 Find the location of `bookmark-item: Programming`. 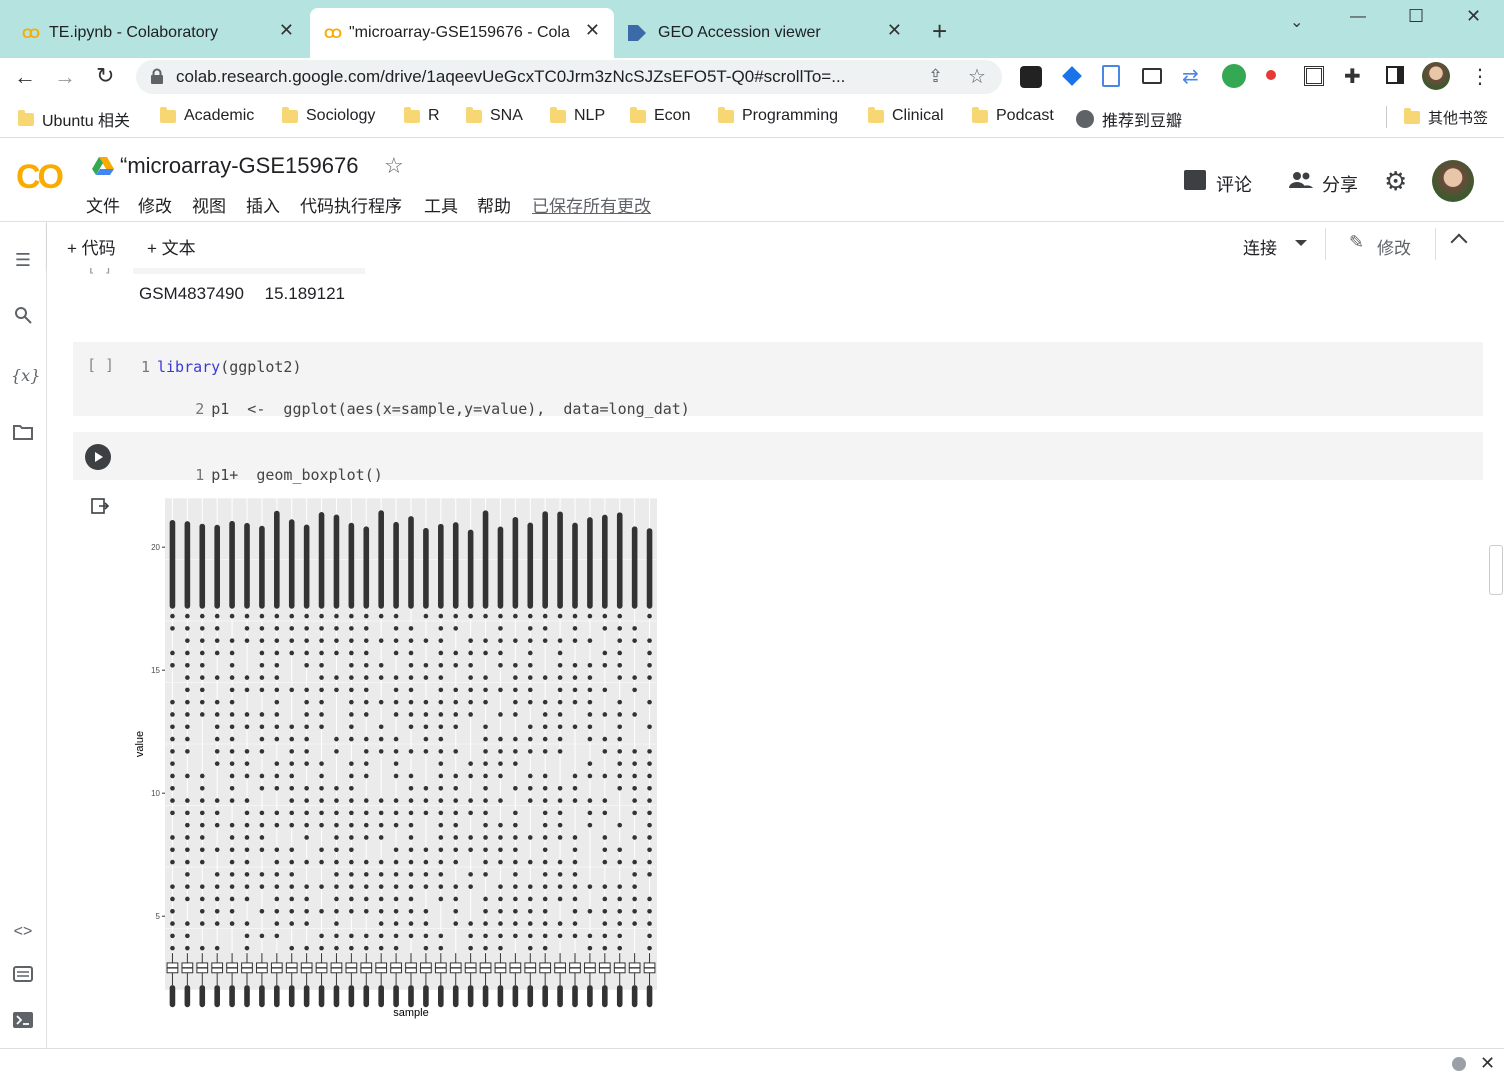

bookmark-item: Programming is located at coordinates (778, 115).